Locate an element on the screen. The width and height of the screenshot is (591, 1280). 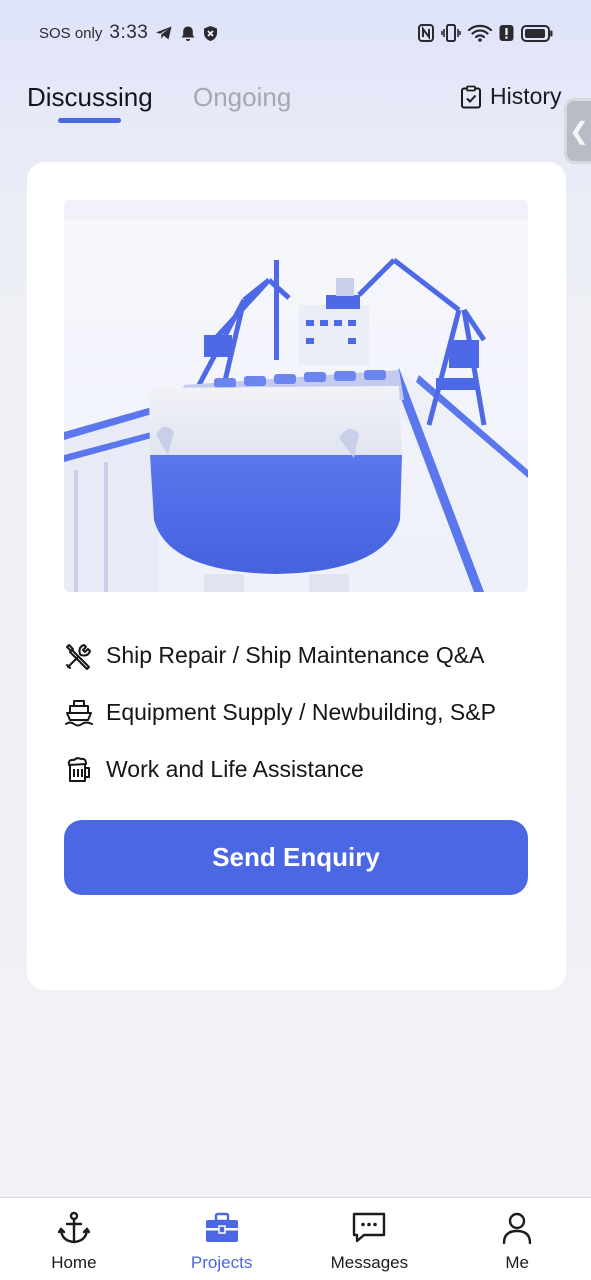
send-enquiry-button: Send Enquiry is located at coordinates (296, 857).